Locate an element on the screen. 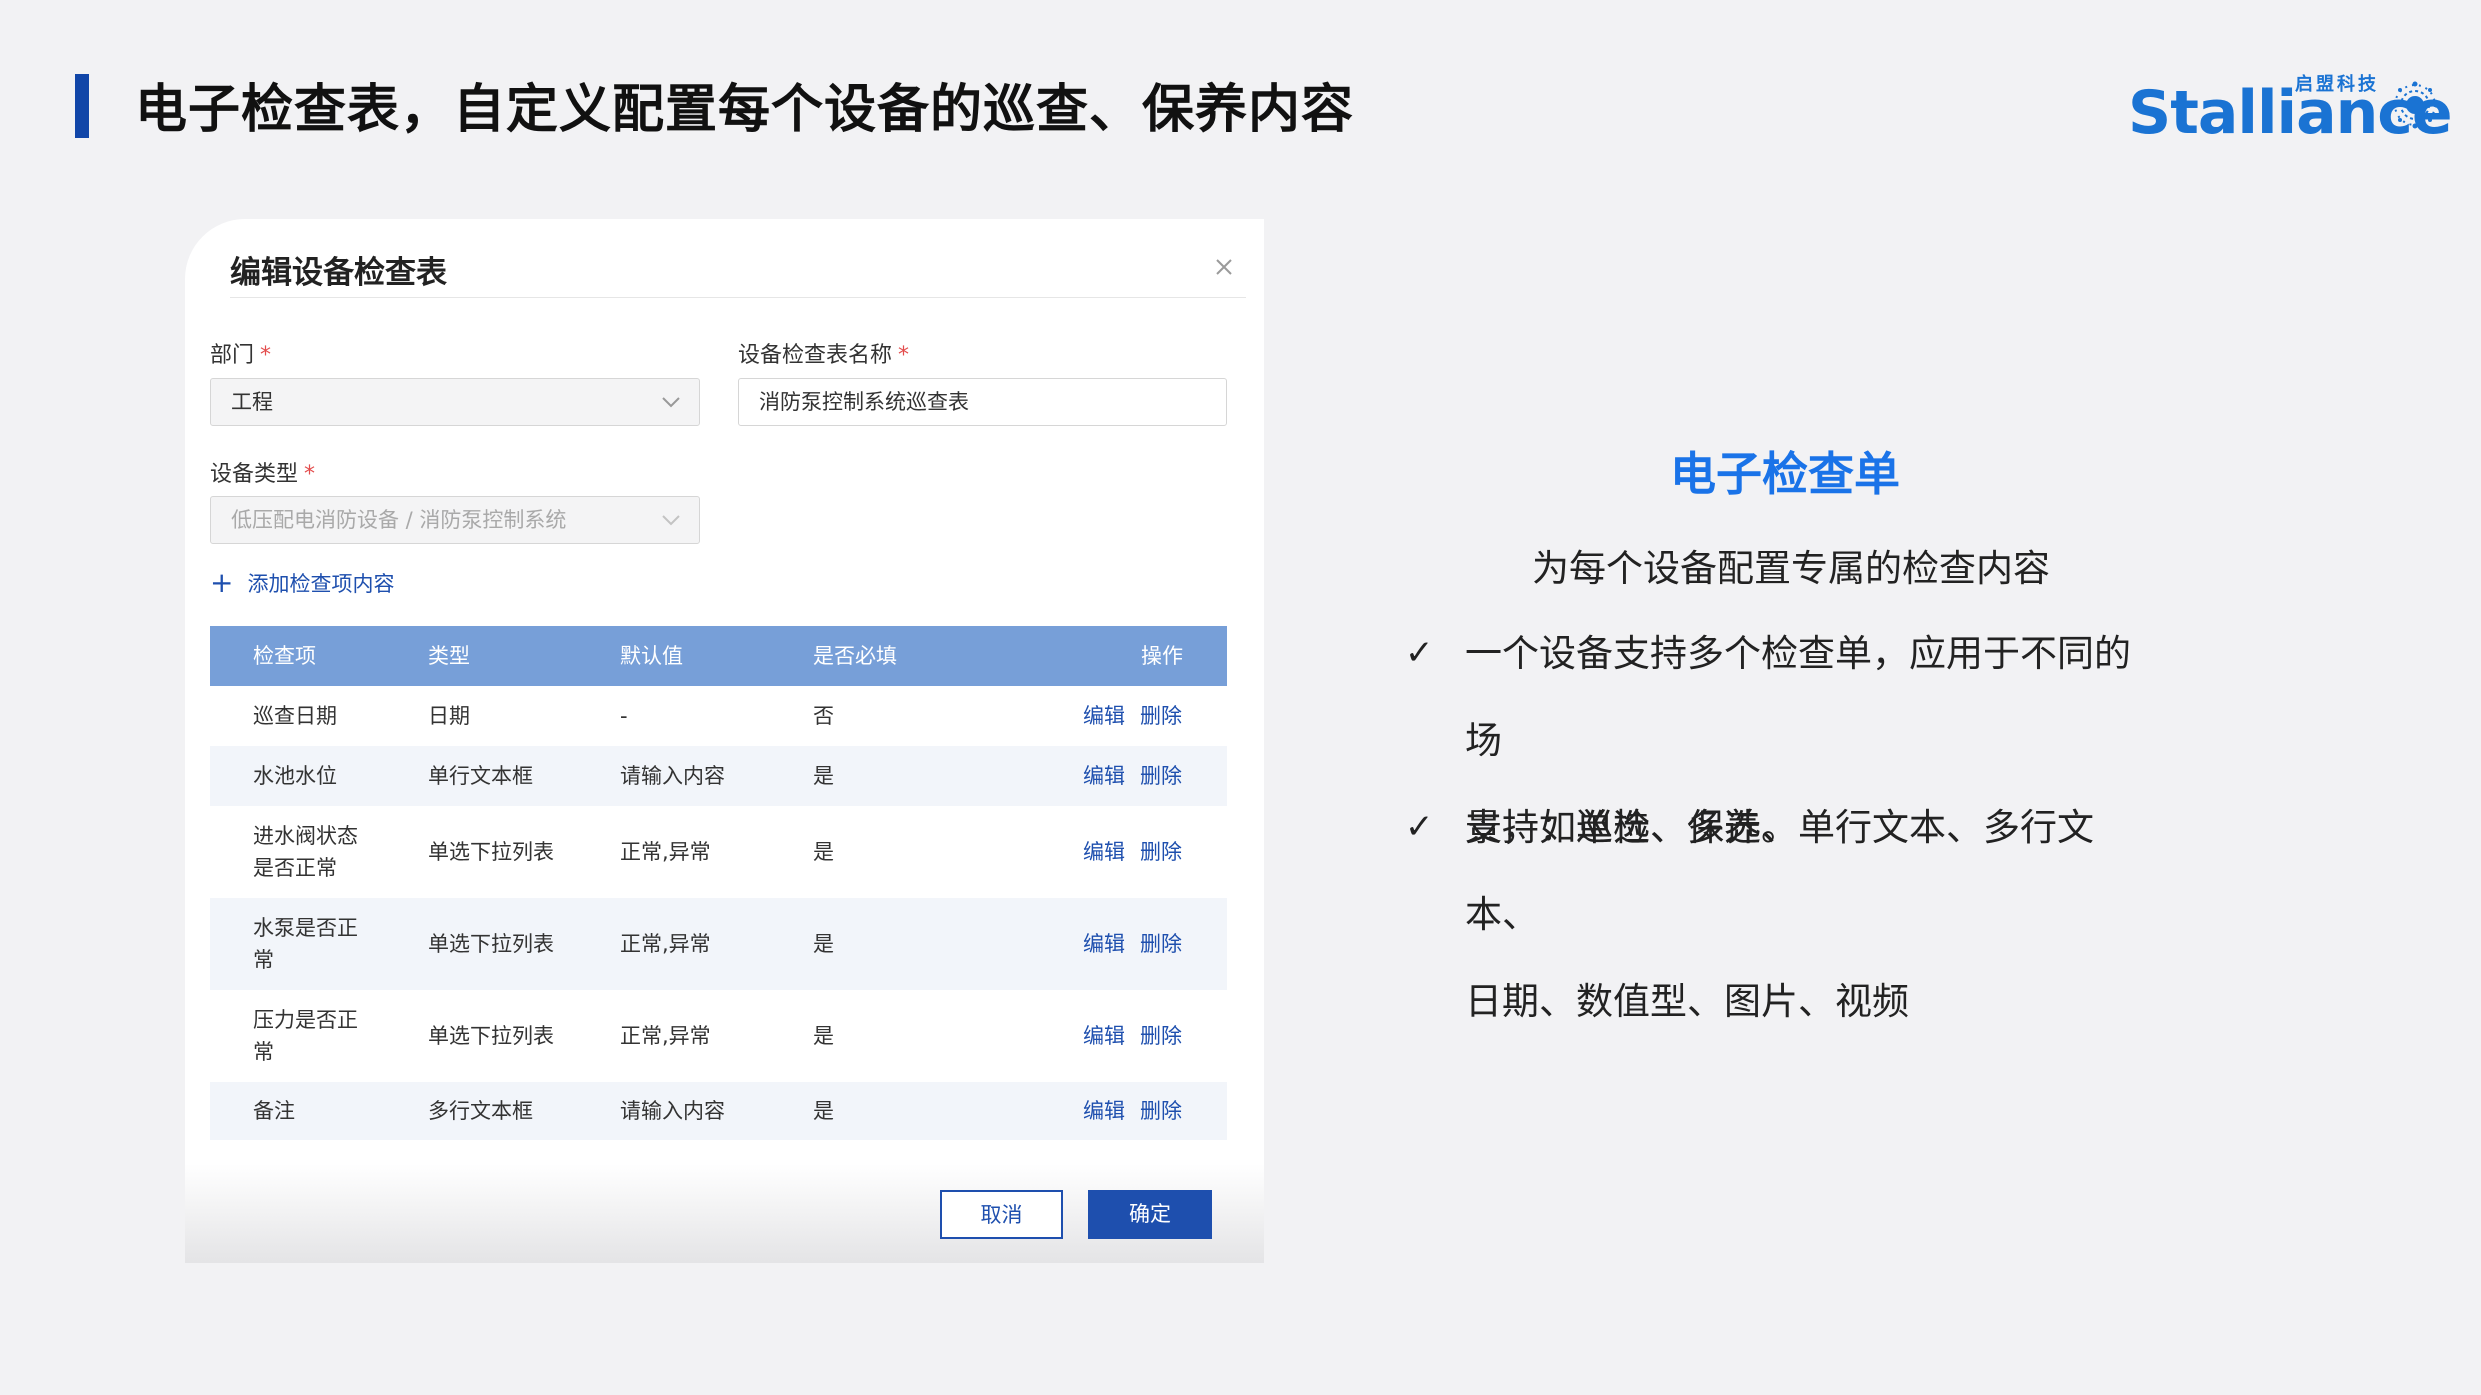  dept-select-value: 工程 is located at coordinates (252, 402).